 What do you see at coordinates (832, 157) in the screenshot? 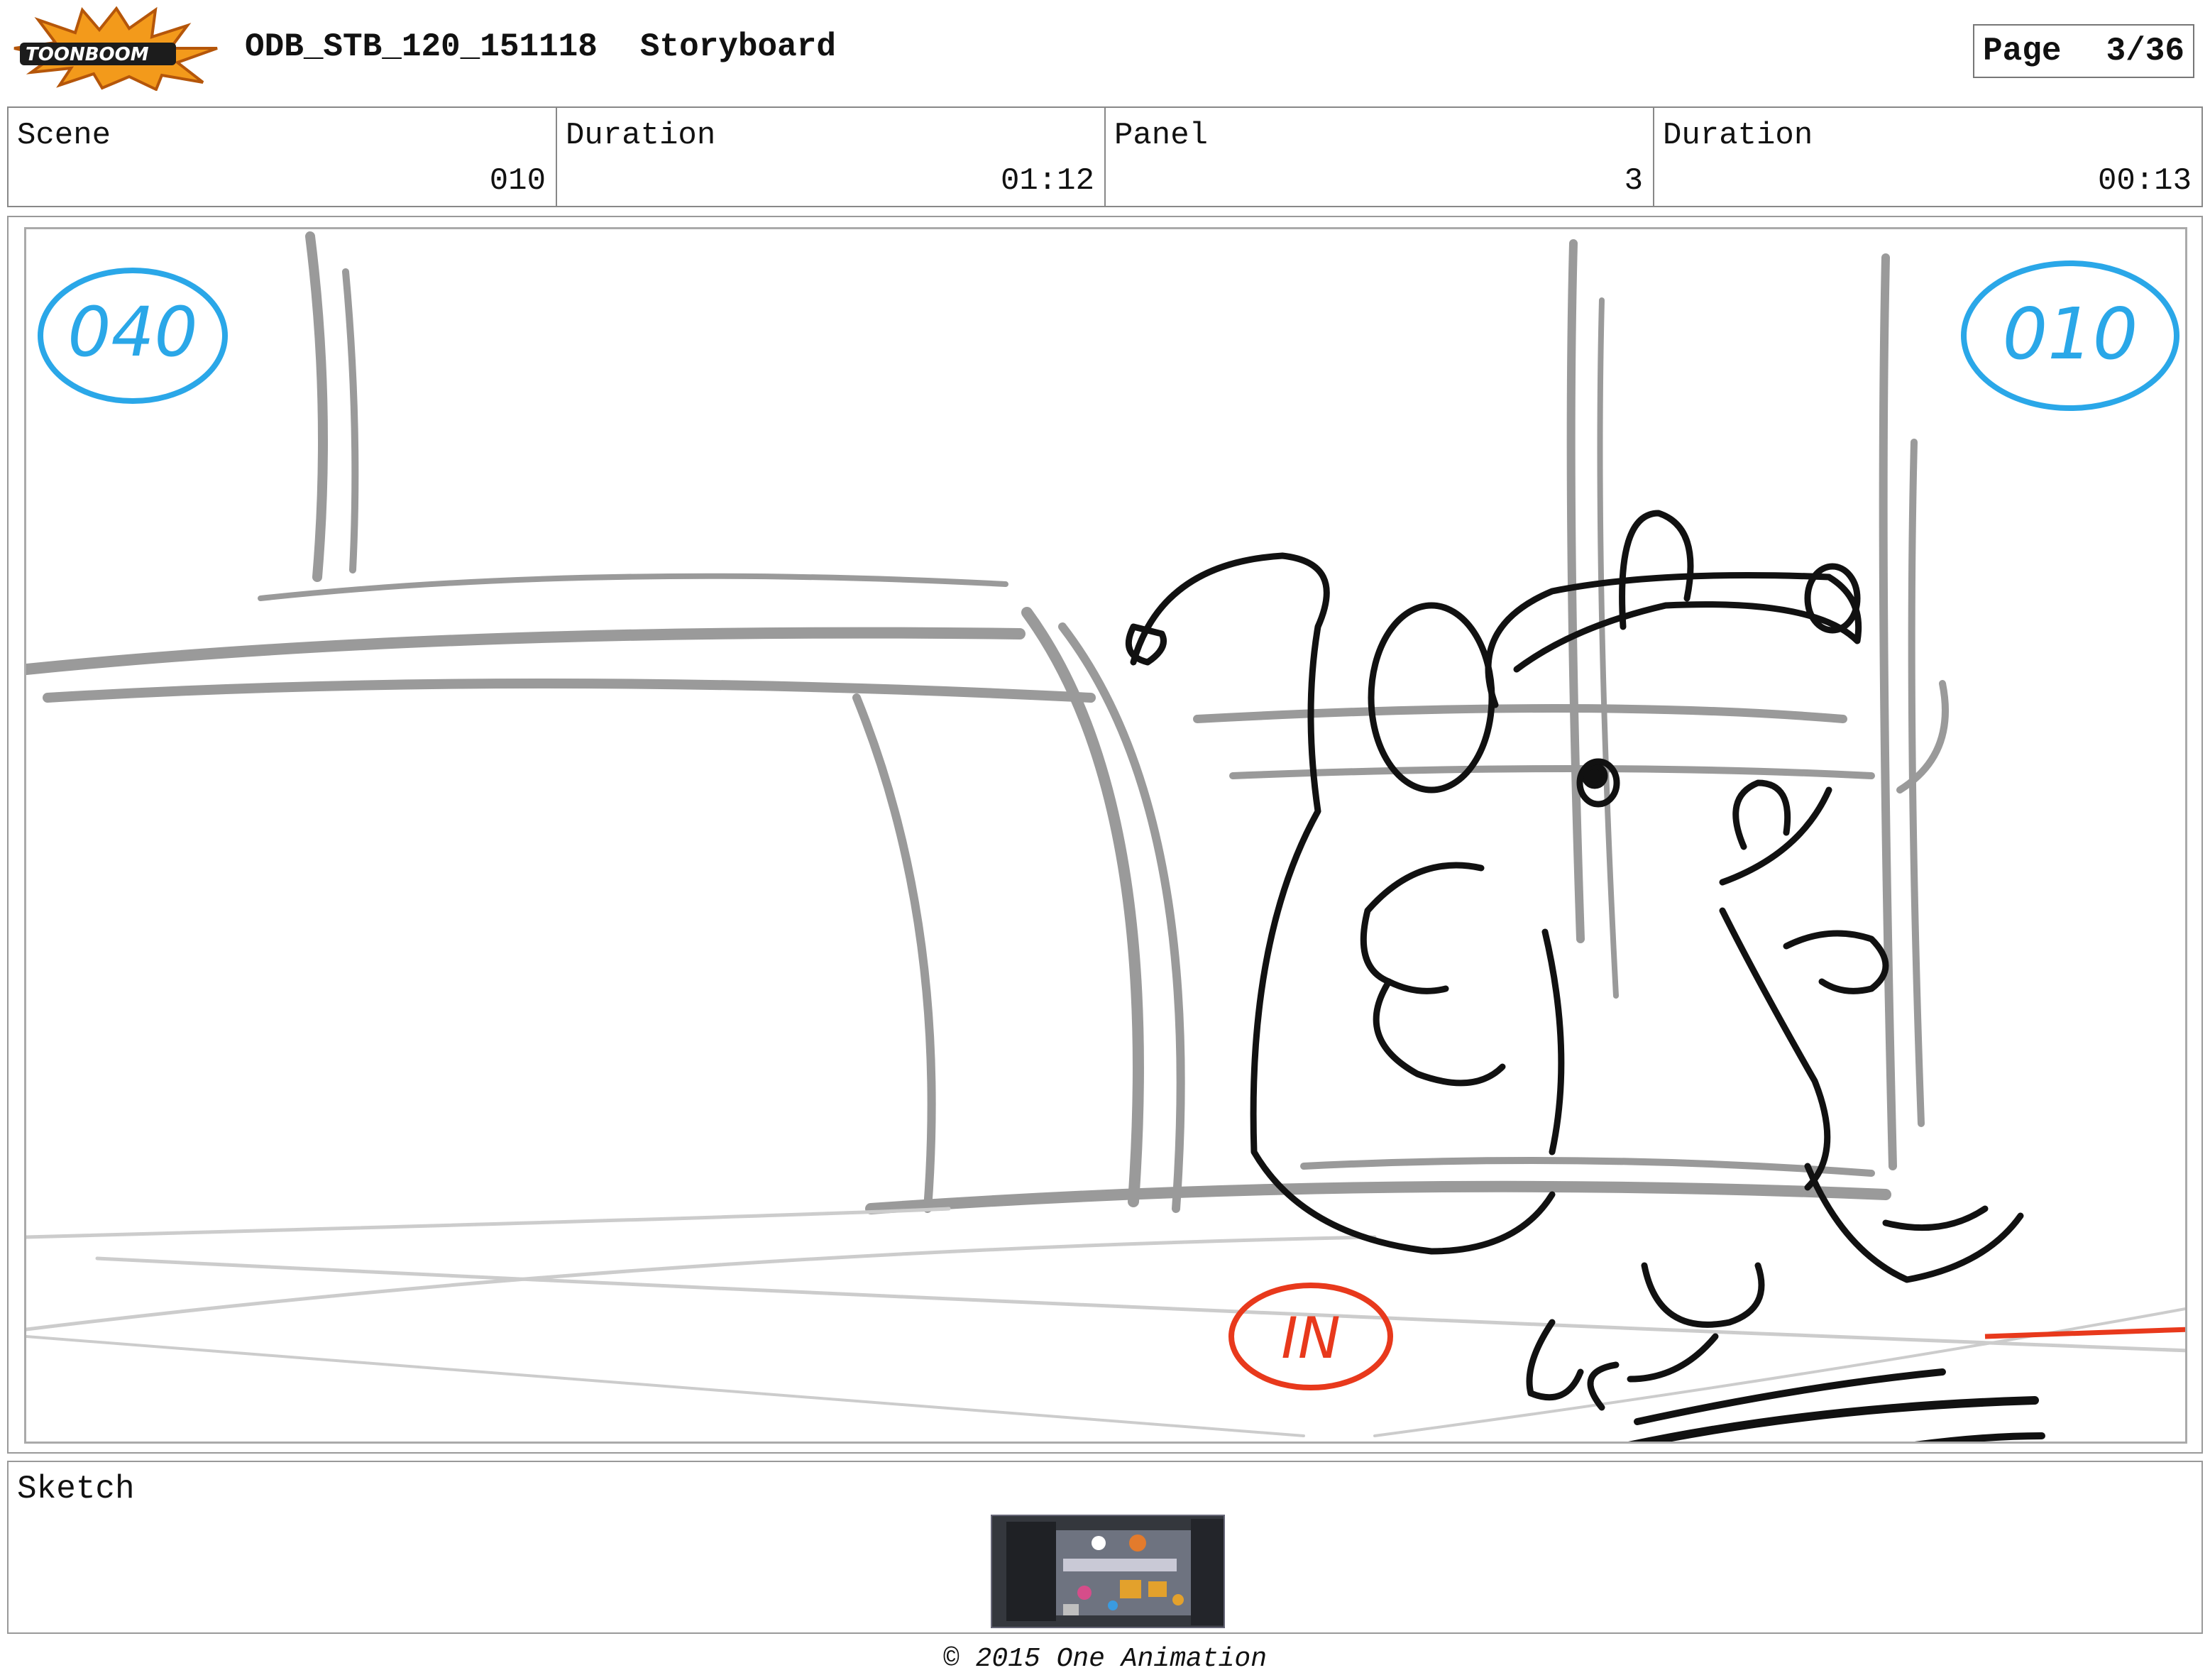
I see `scene-duration-cell: Duration 01:12` at bounding box center [832, 157].